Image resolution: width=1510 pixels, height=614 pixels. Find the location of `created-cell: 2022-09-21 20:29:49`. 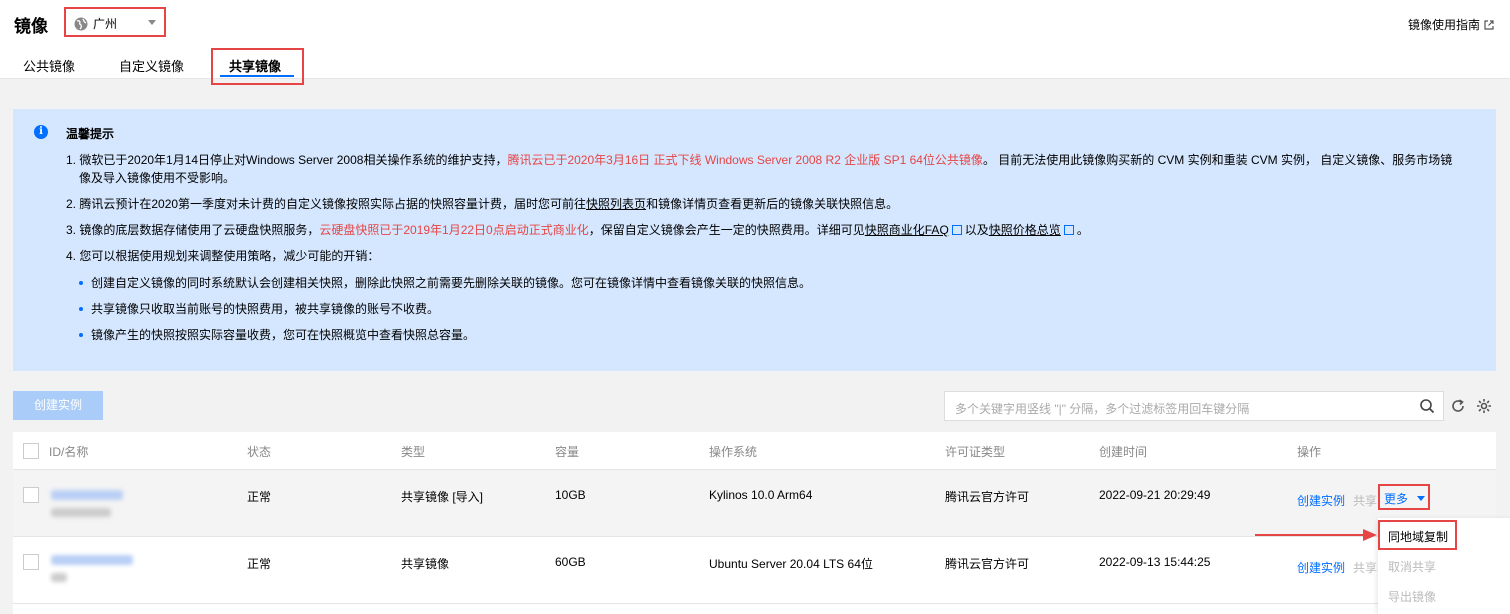

created-cell: 2022-09-21 20:29:49 is located at coordinates (1155, 495).